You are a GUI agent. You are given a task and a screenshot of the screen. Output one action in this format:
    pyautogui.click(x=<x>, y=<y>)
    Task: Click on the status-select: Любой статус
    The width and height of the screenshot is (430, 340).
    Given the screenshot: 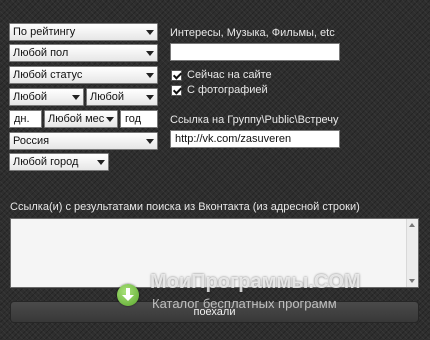 What is the action you would take?
    pyautogui.click(x=83, y=75)
    